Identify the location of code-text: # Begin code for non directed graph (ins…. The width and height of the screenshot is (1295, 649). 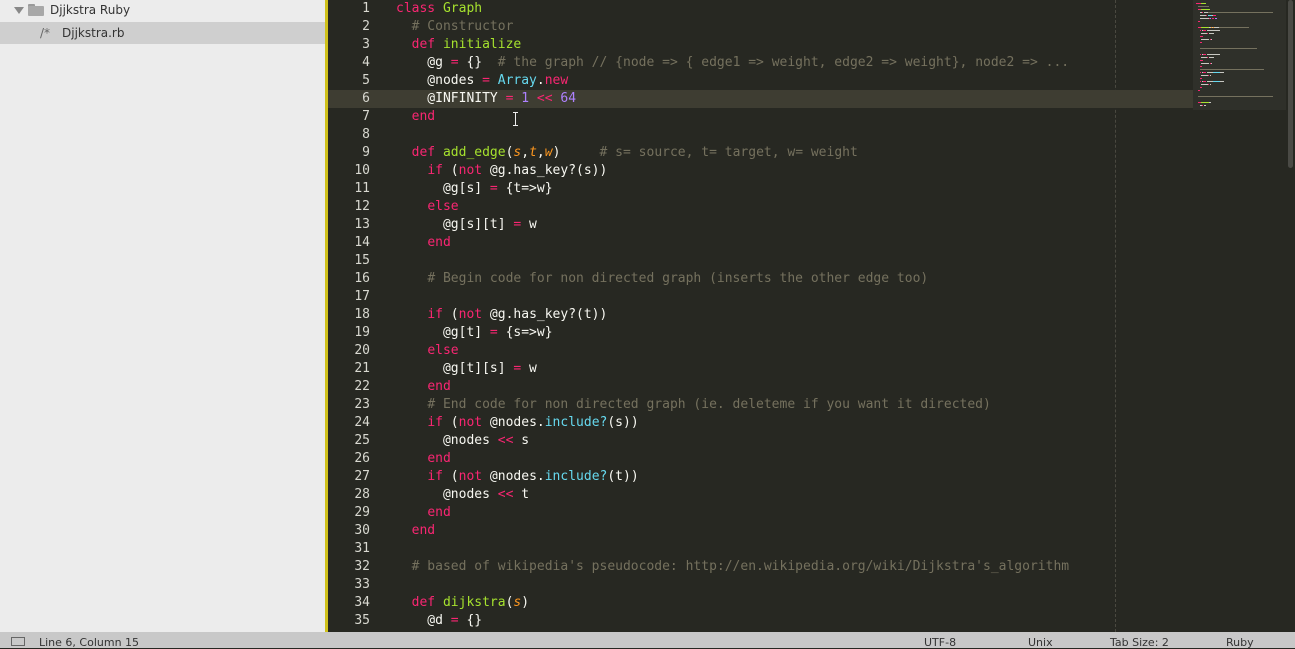
(662, 279).